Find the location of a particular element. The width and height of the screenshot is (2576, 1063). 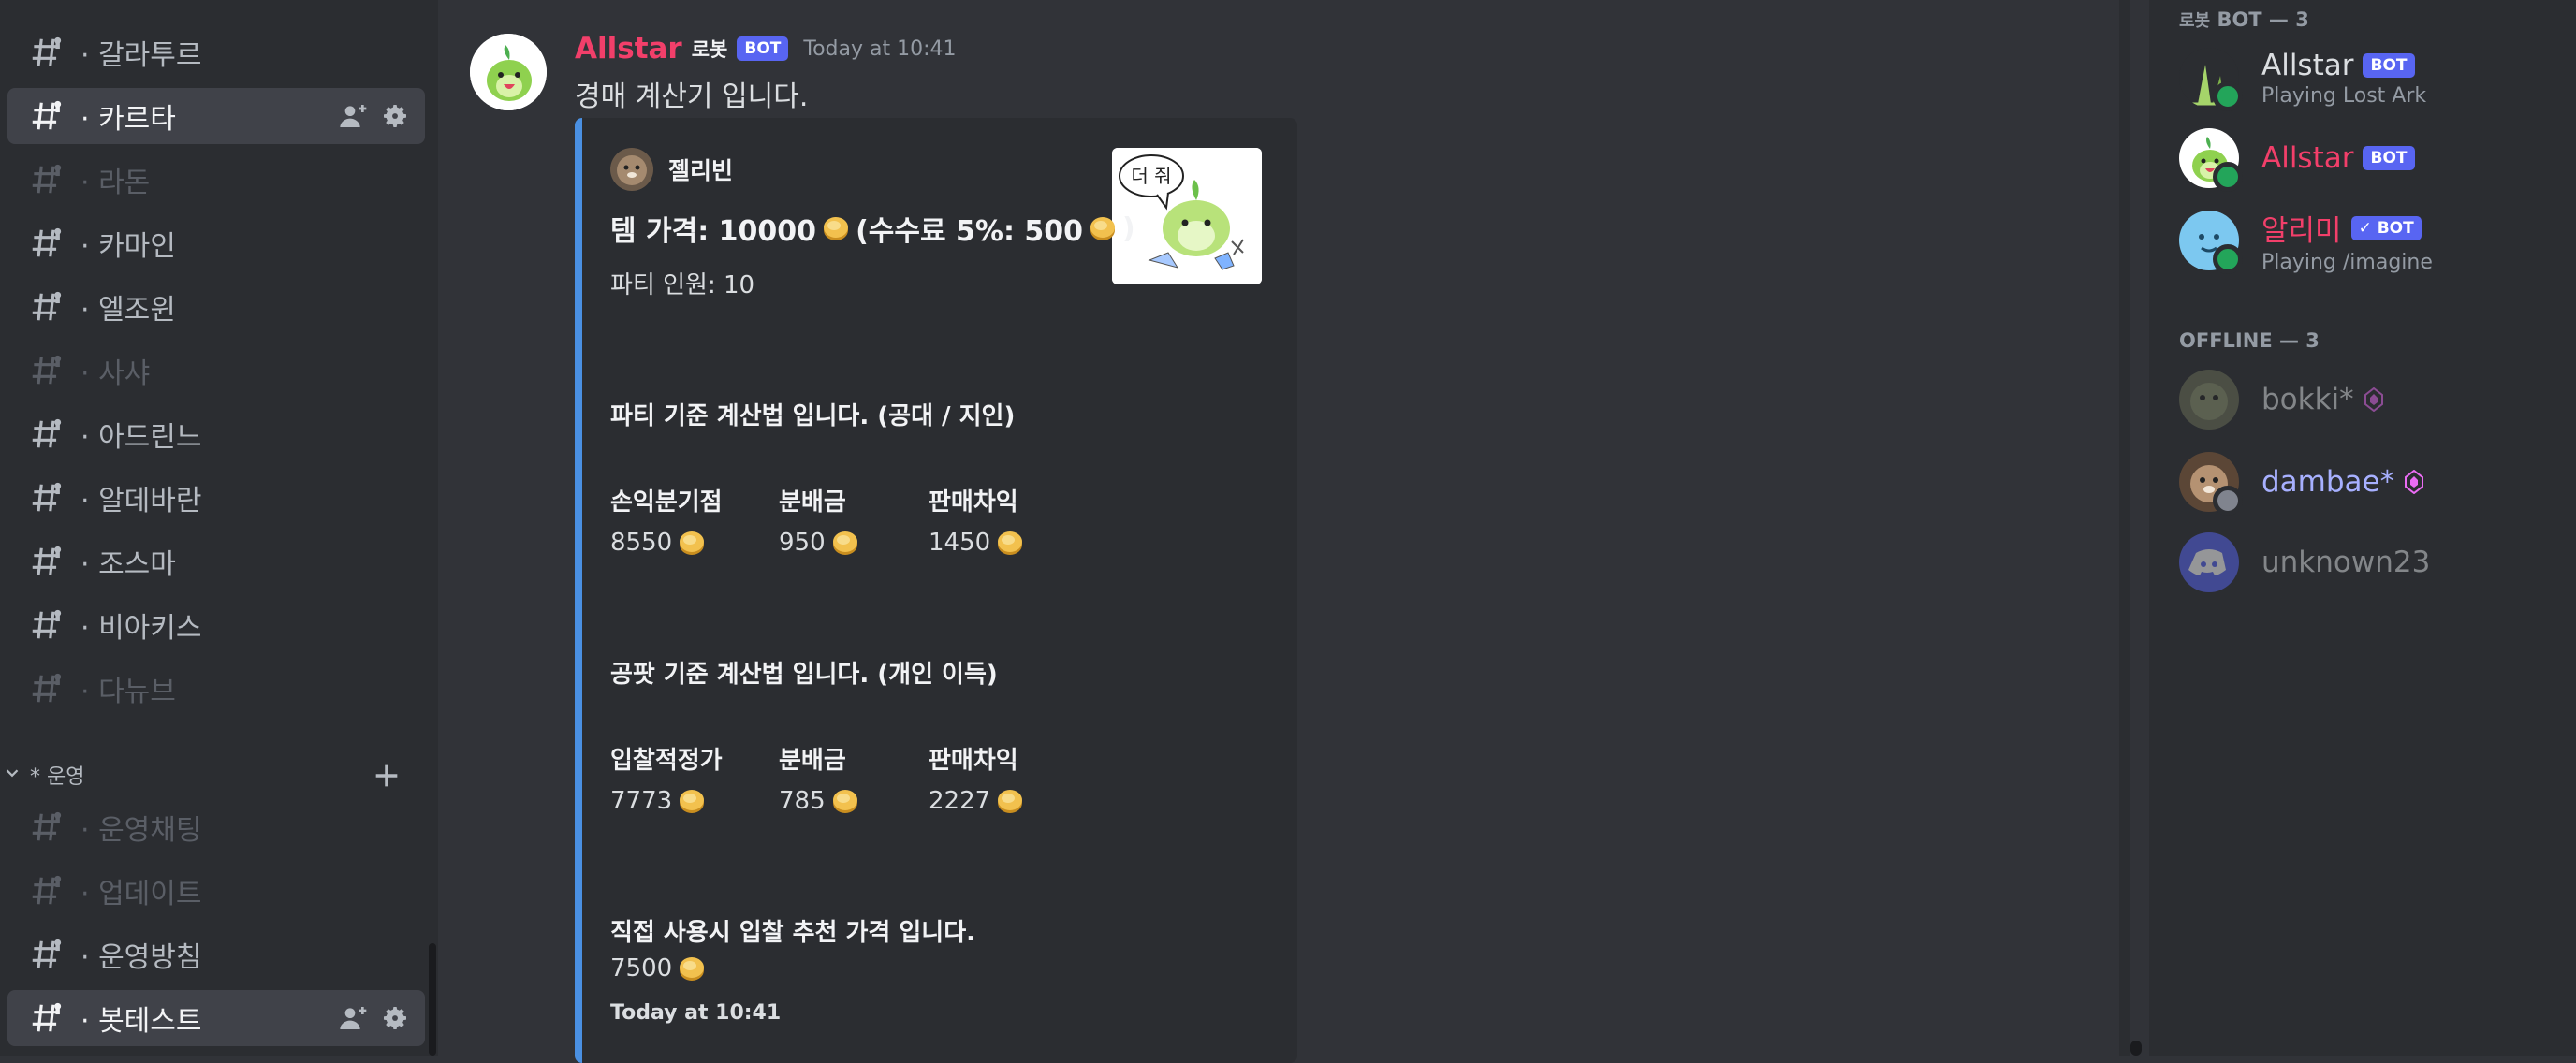

member-item: Allstar BOT Playing Lost Ark is located at coordinates (2371, 78).